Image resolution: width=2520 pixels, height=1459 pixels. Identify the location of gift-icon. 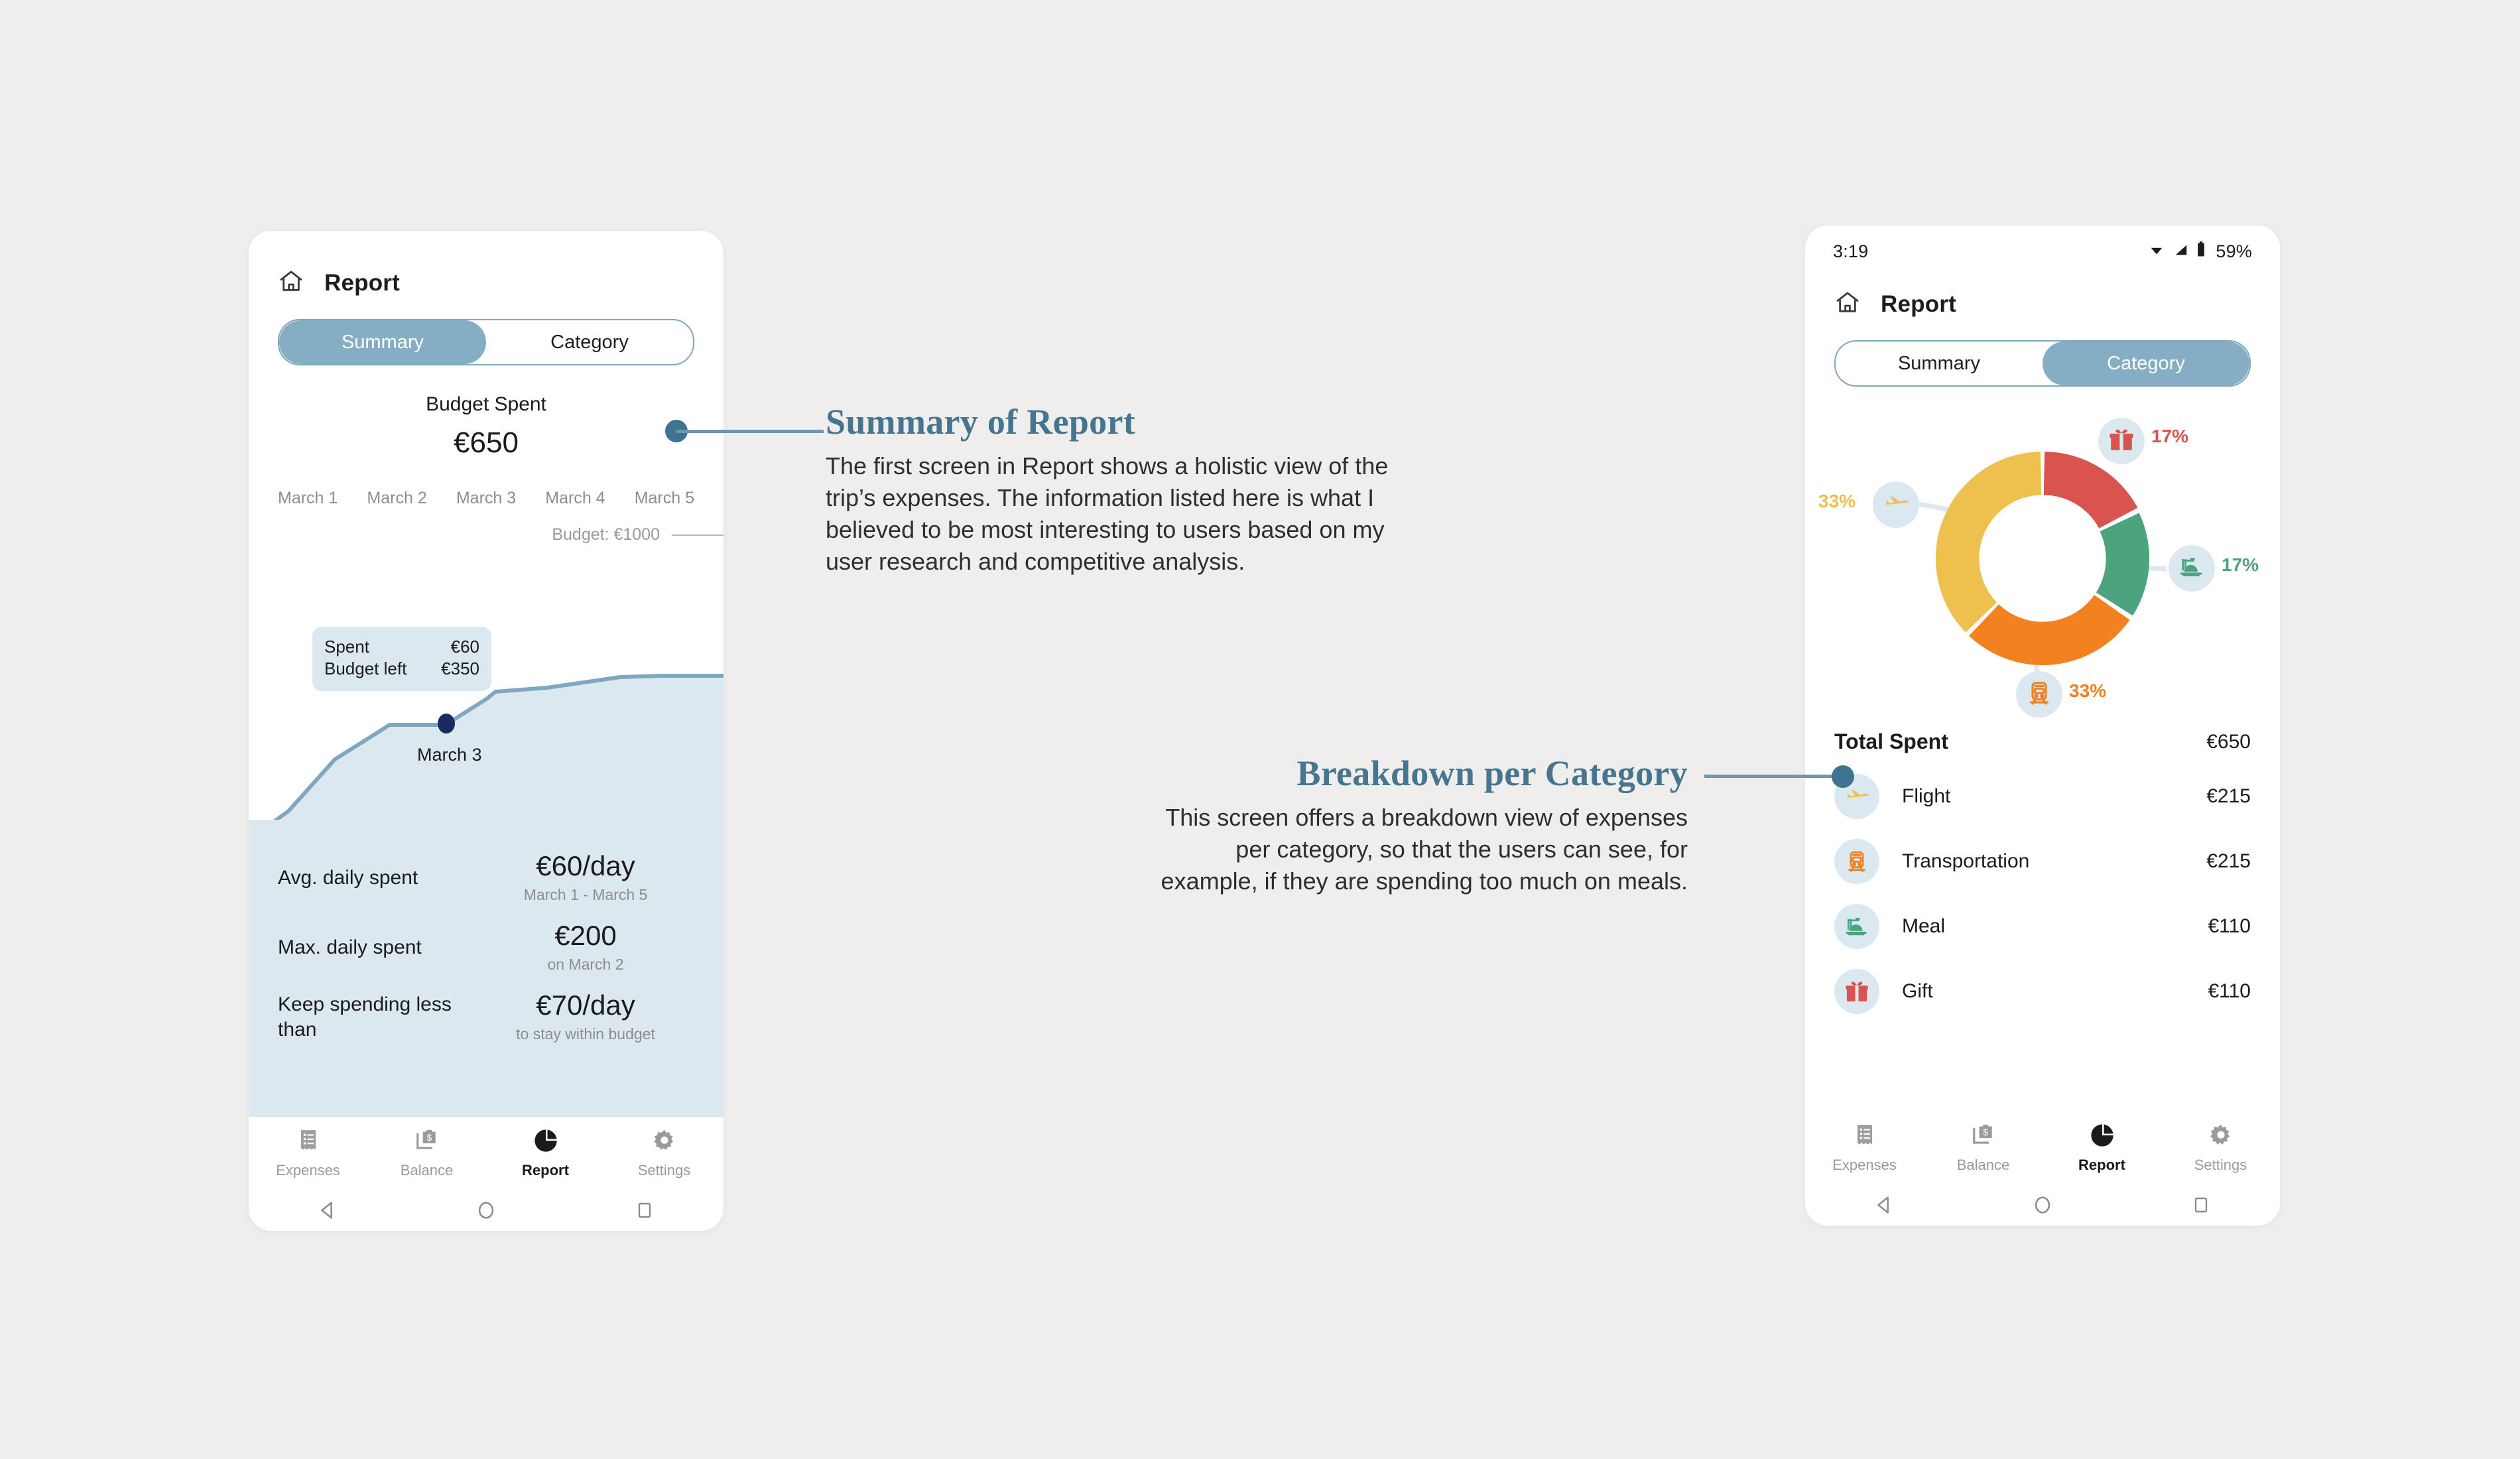
(1856, 991).